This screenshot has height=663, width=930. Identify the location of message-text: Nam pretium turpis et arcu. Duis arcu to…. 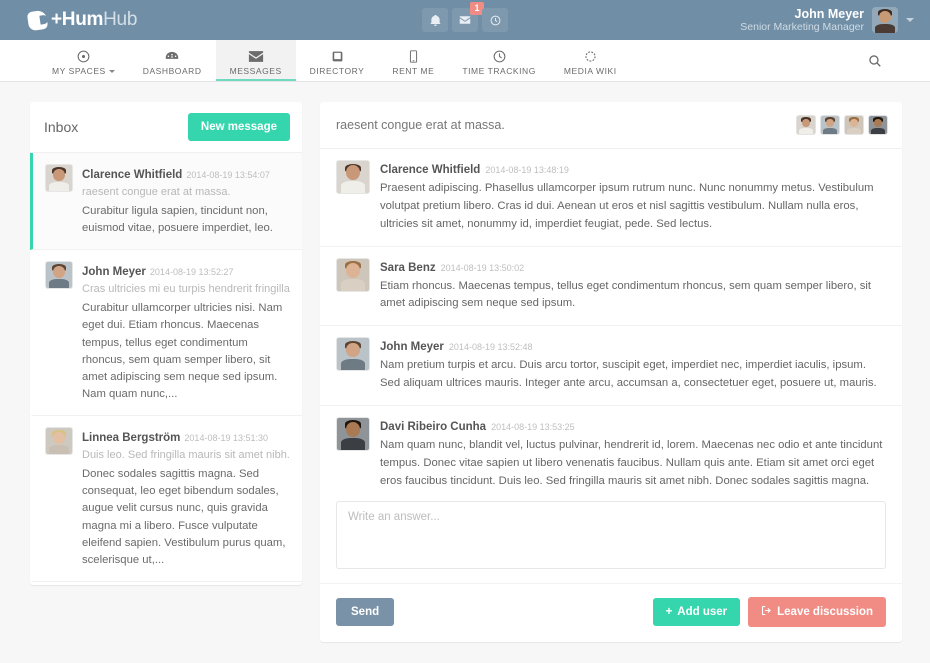
(628, 374).